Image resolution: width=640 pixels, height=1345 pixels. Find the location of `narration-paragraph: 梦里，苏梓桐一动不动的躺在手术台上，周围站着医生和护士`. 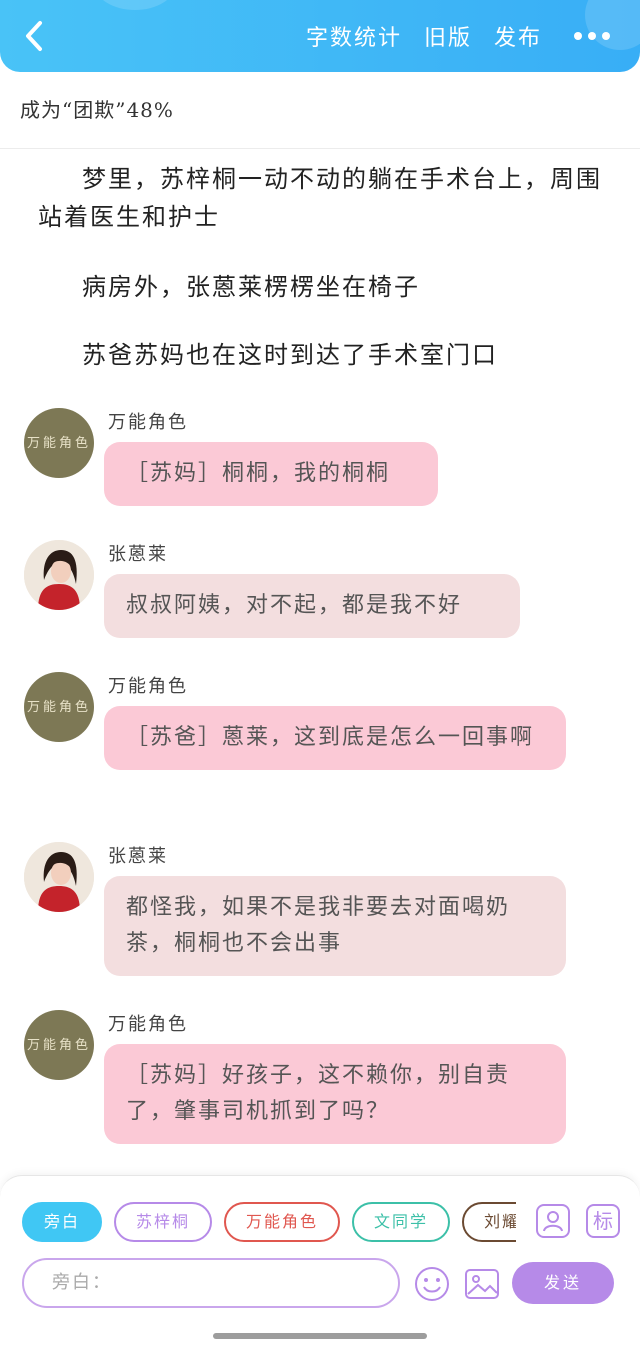

narration-paragraph: 梦里，苏梓桐一动不动的躺在手术台上，周围站着医生和护士 is located at coordinates (320, 198).